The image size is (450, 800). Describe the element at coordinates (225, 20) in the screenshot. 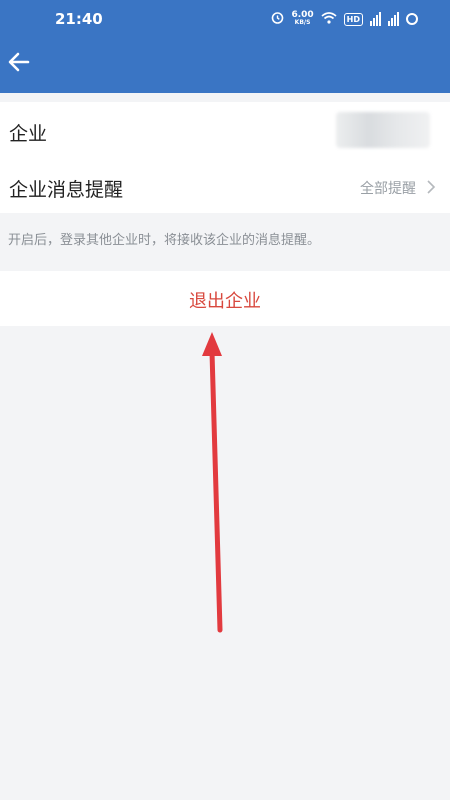

I see `status-bar: 21:40 6.00 KB/S HD` at that location.